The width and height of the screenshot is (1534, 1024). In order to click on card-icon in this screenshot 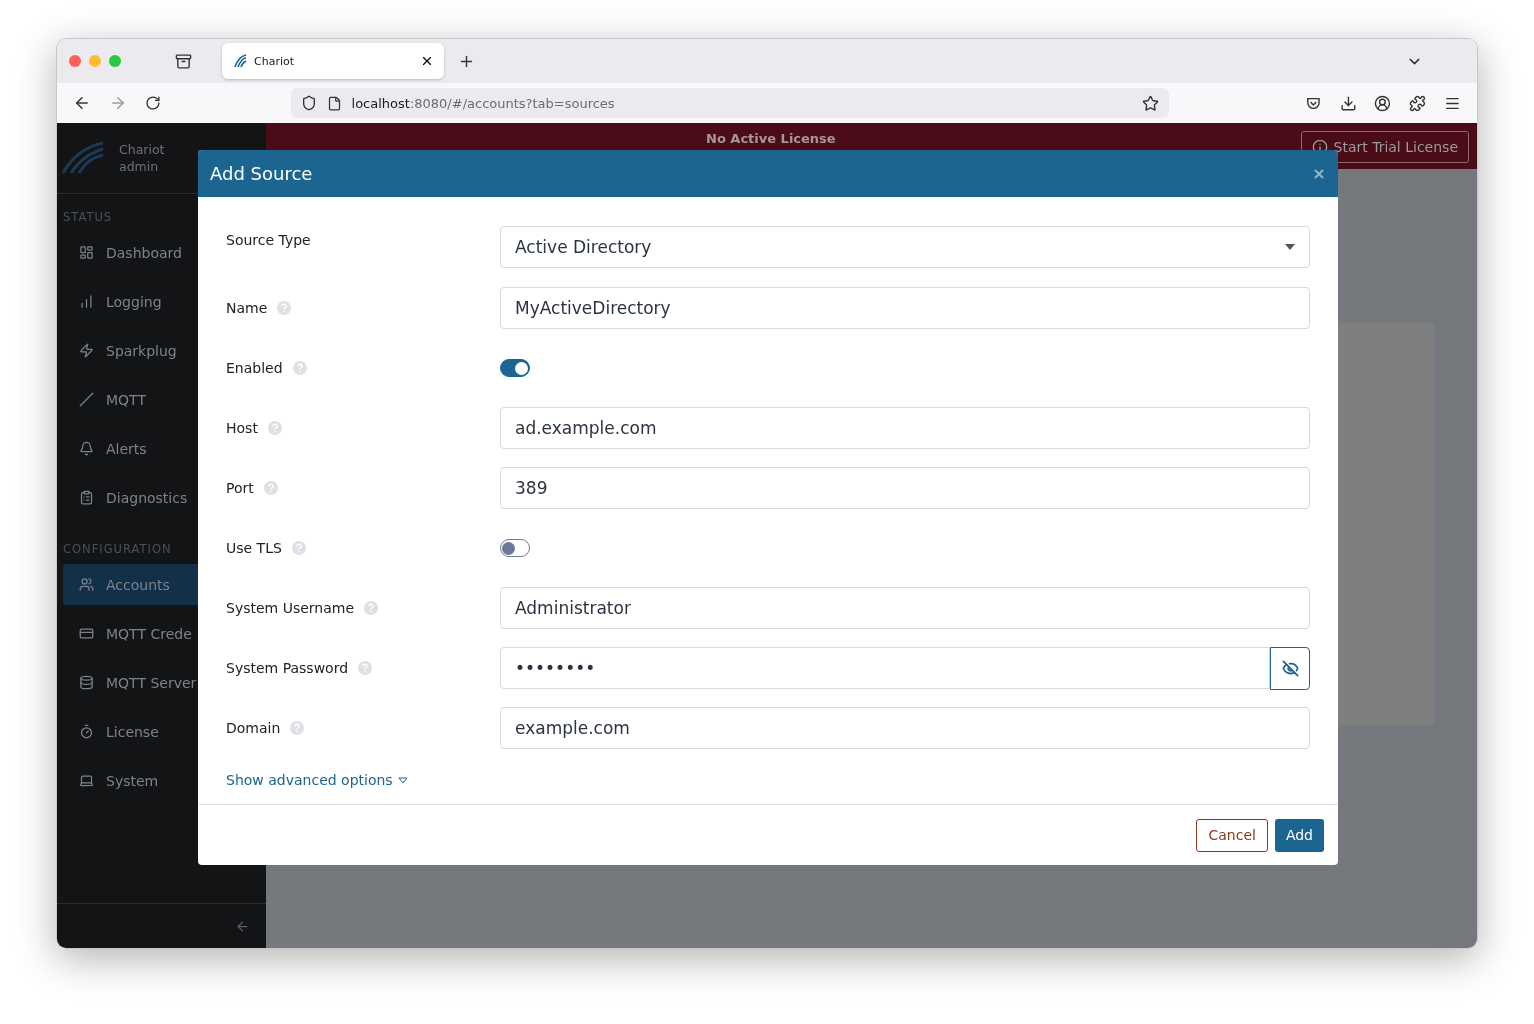, I will do `click(86, 633)`.